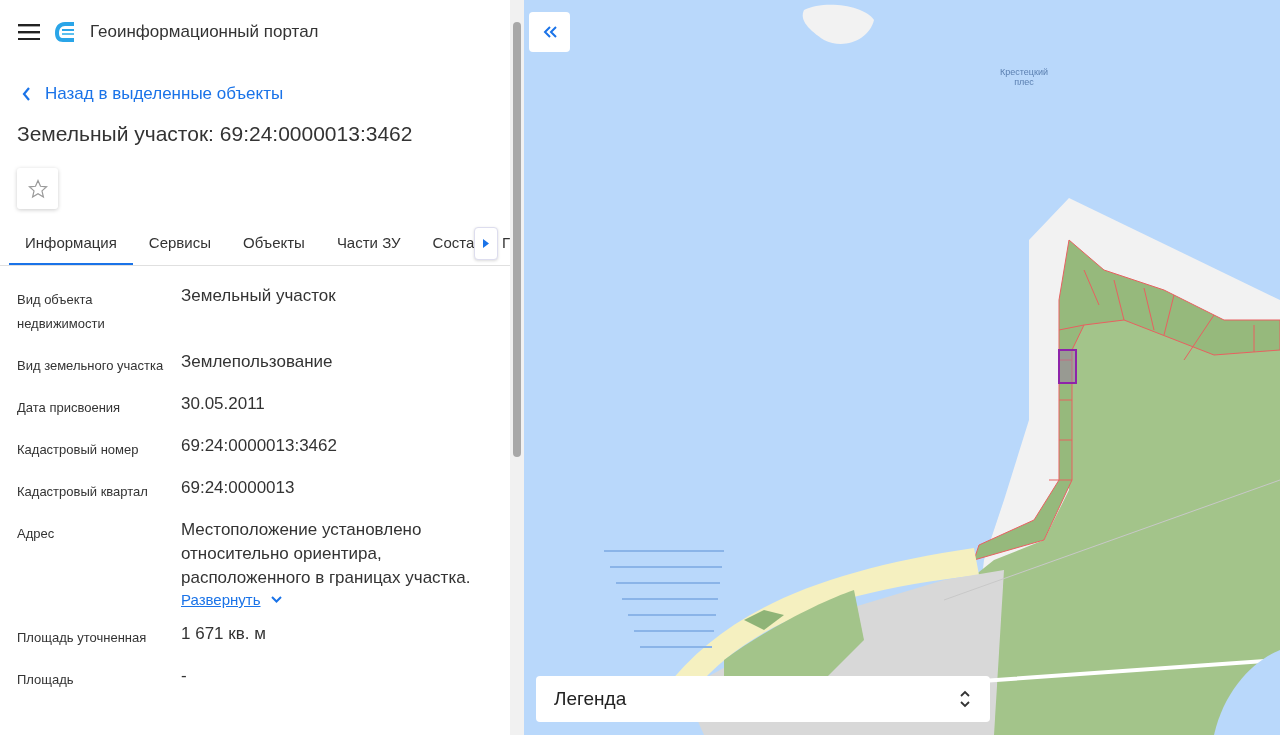 Image resolution: width=1280 pixels, height=735 pixels. Describe the element at coordinates (71, 243) in the screenshot. I see `tab: Информация` at that location.